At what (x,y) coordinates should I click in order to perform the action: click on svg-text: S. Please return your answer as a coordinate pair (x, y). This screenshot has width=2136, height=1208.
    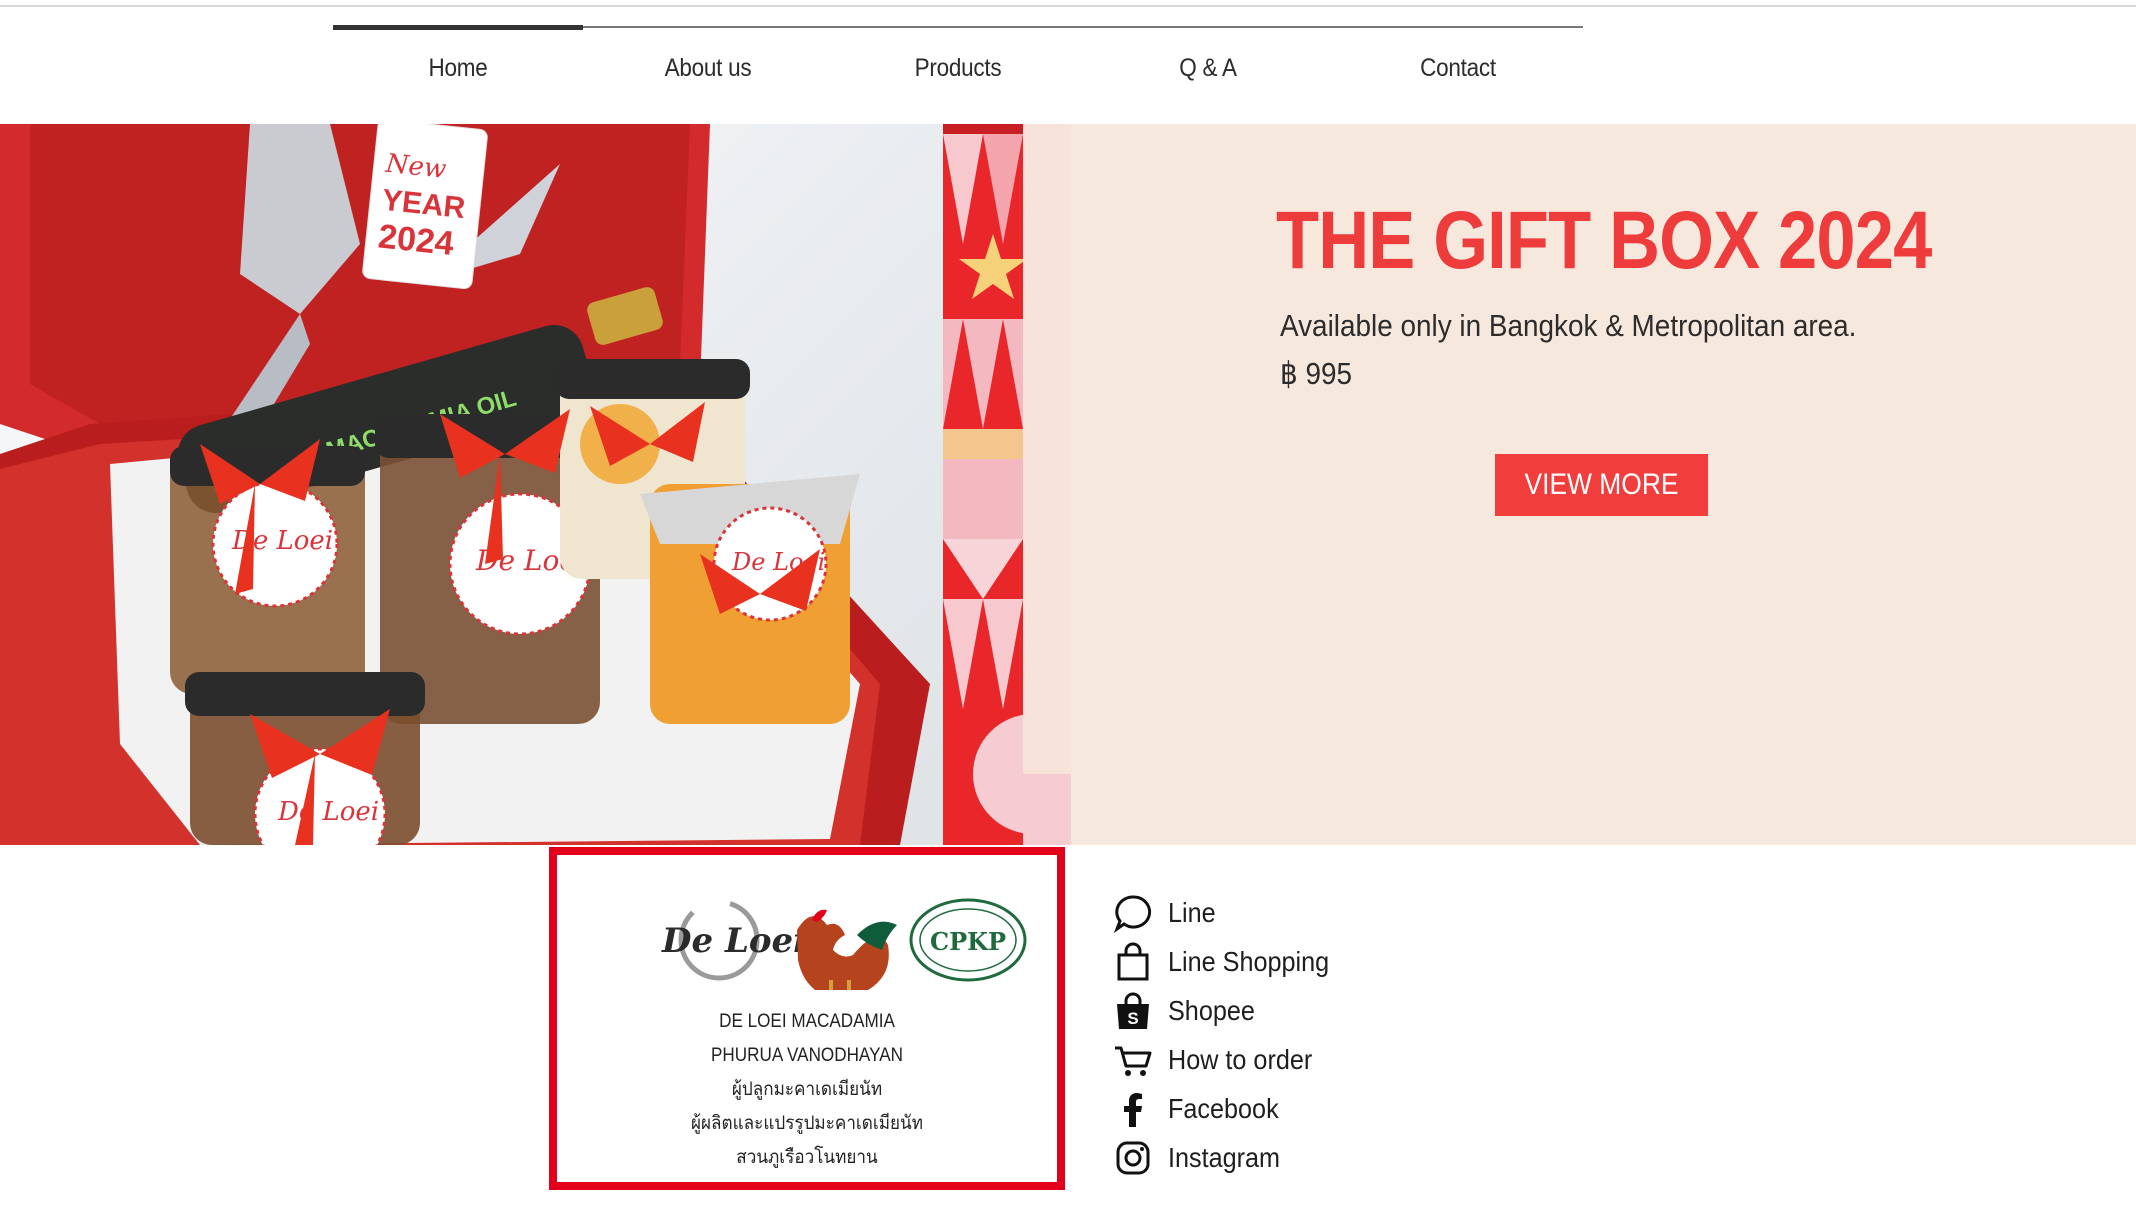
    Looking at the image, I should click on (1132, 1018).